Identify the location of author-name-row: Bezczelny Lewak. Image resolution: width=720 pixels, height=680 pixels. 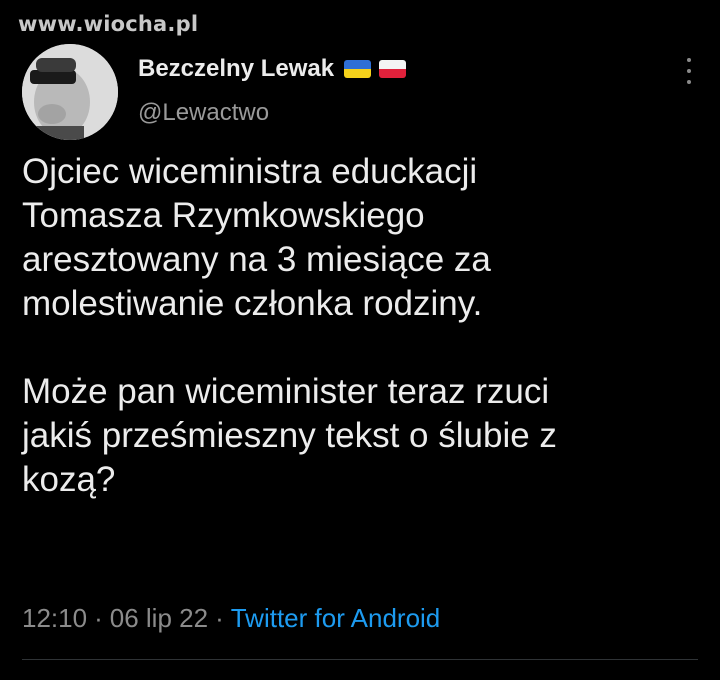
(272, 69).